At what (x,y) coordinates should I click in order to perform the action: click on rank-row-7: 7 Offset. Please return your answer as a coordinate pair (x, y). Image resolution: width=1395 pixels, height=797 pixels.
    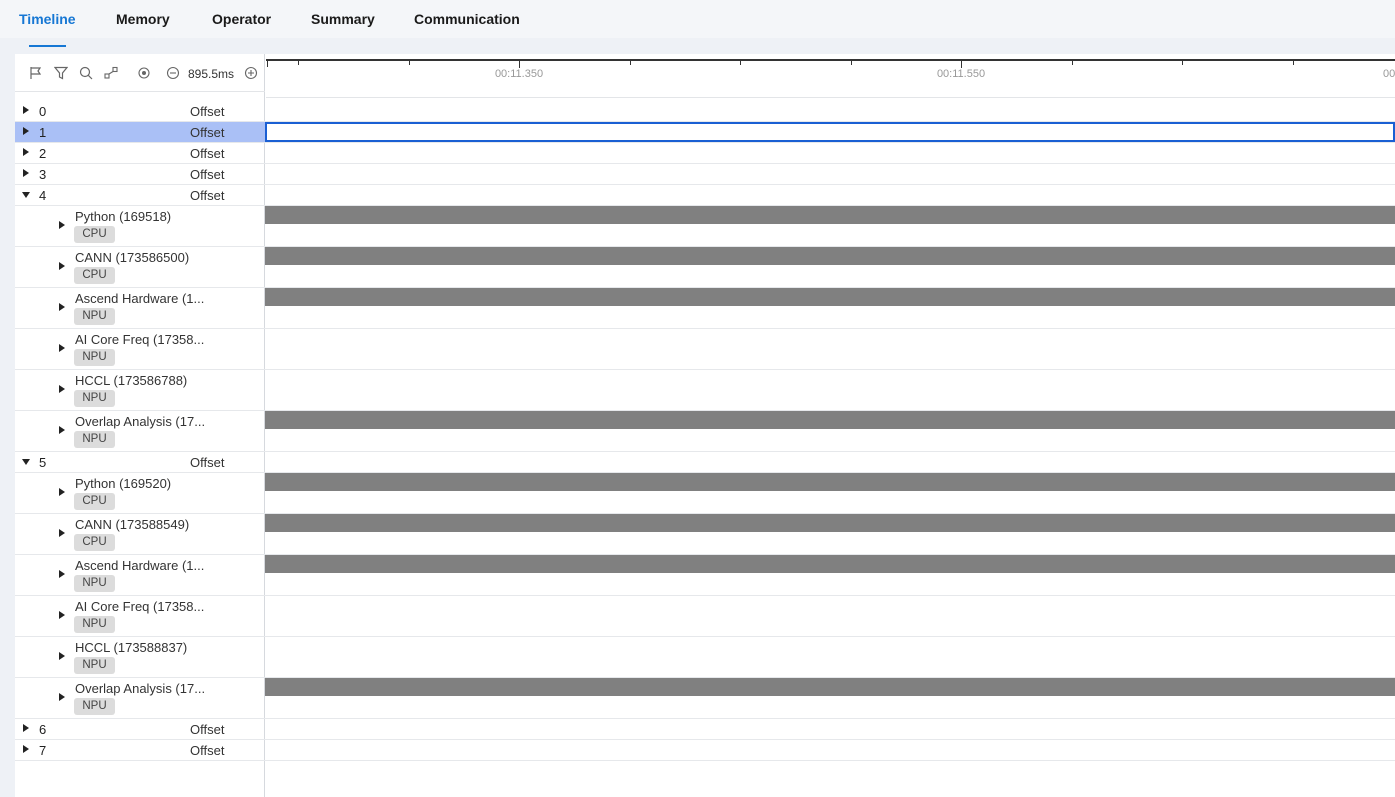
    Looking at the image, I should click on (705, 750).